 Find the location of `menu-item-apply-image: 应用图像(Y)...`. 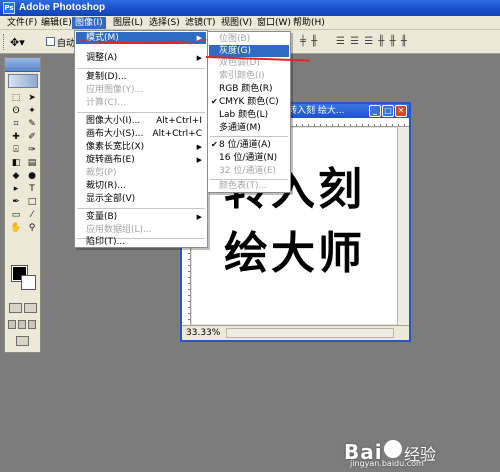

menu-item-apply-image: 应用图像(Y)... is located at coordinates (141, 90).